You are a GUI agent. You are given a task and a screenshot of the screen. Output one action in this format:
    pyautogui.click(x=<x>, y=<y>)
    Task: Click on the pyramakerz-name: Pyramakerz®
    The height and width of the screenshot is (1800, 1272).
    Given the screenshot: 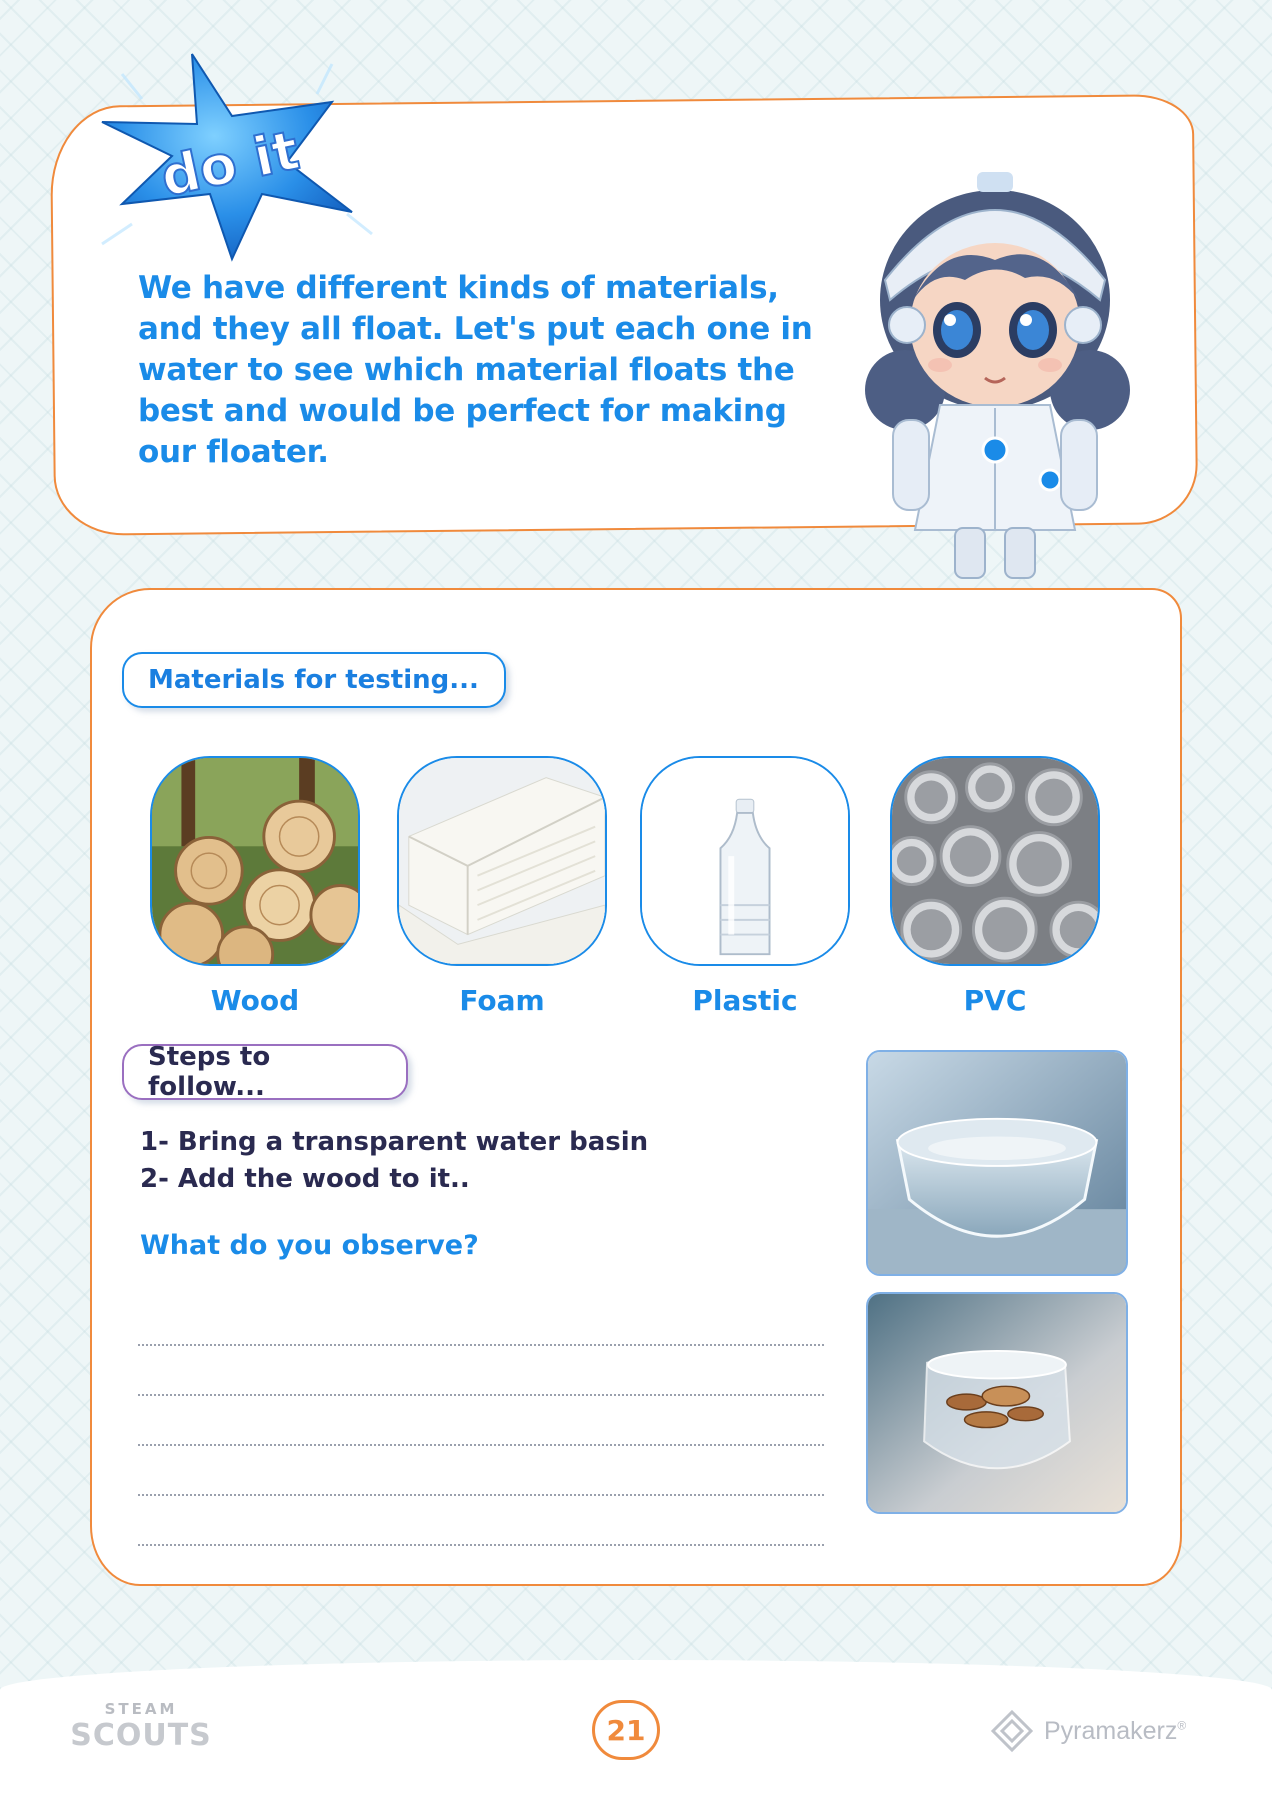 What is the action you would take?
    pyautogui.click(x=1115, y=1730)
    